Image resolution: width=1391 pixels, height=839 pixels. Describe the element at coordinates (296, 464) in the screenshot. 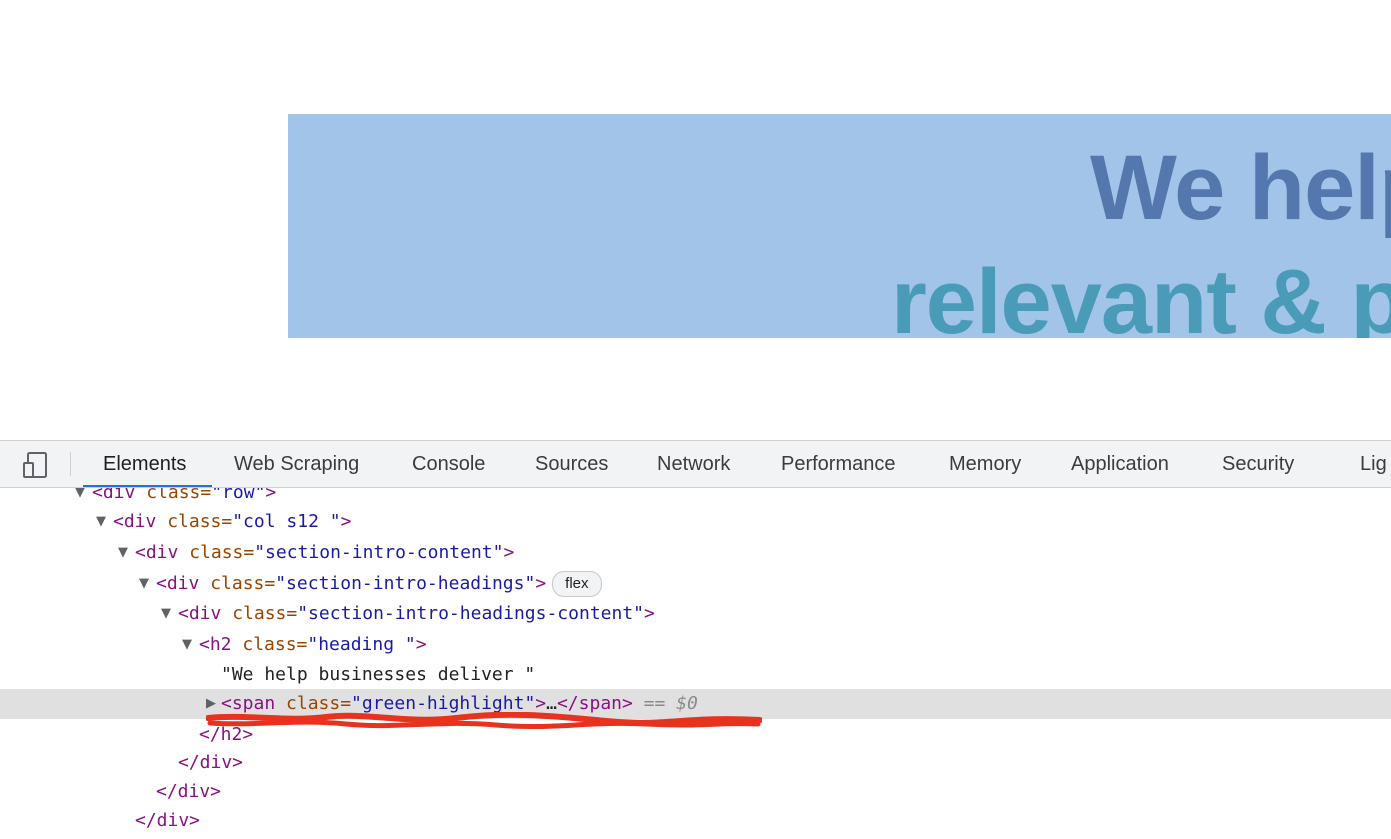

I see `tab-web-scraping: Web Scraping` at that location.